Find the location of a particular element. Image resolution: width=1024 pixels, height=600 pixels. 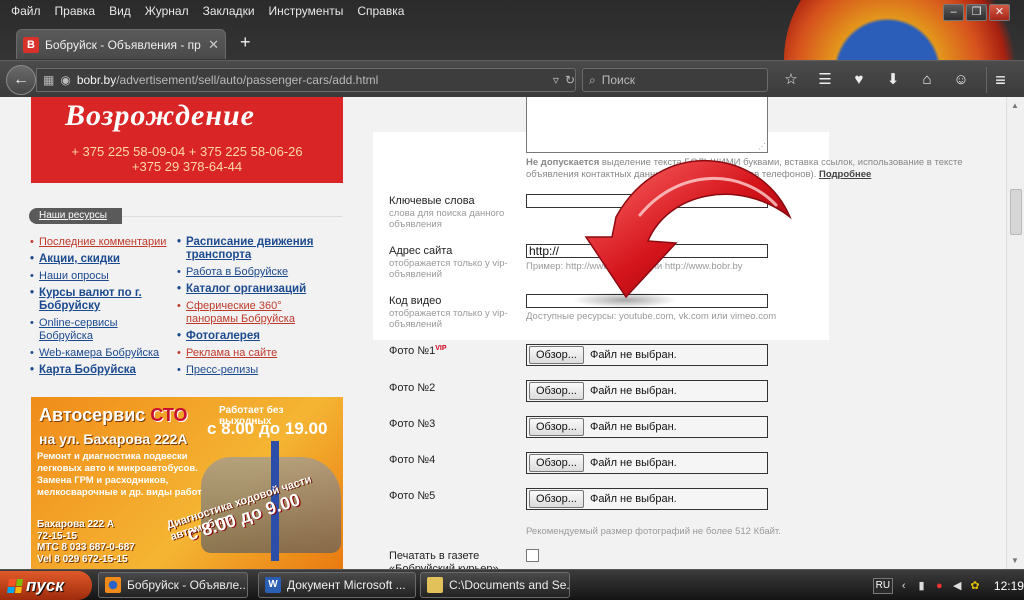

site-input: http:// is located at coordinates (647, 251).